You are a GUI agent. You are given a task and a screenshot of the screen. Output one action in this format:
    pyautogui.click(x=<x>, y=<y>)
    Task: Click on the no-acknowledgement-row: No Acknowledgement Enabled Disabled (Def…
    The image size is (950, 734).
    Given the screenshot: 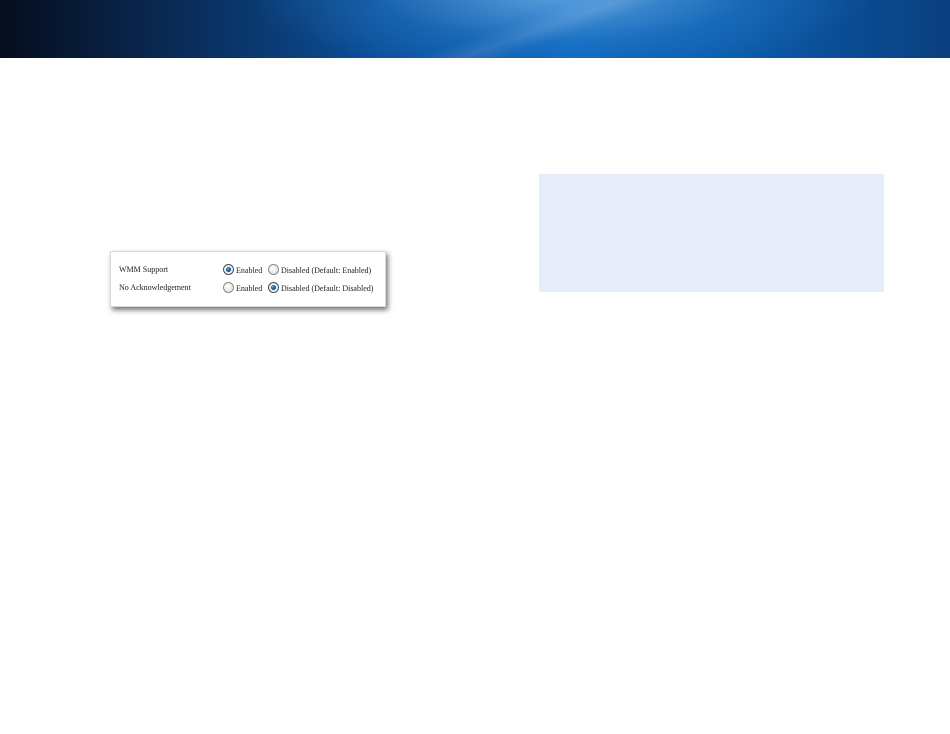 What is the action you would take?
    pyautogui.click(x=249, y=290)
    